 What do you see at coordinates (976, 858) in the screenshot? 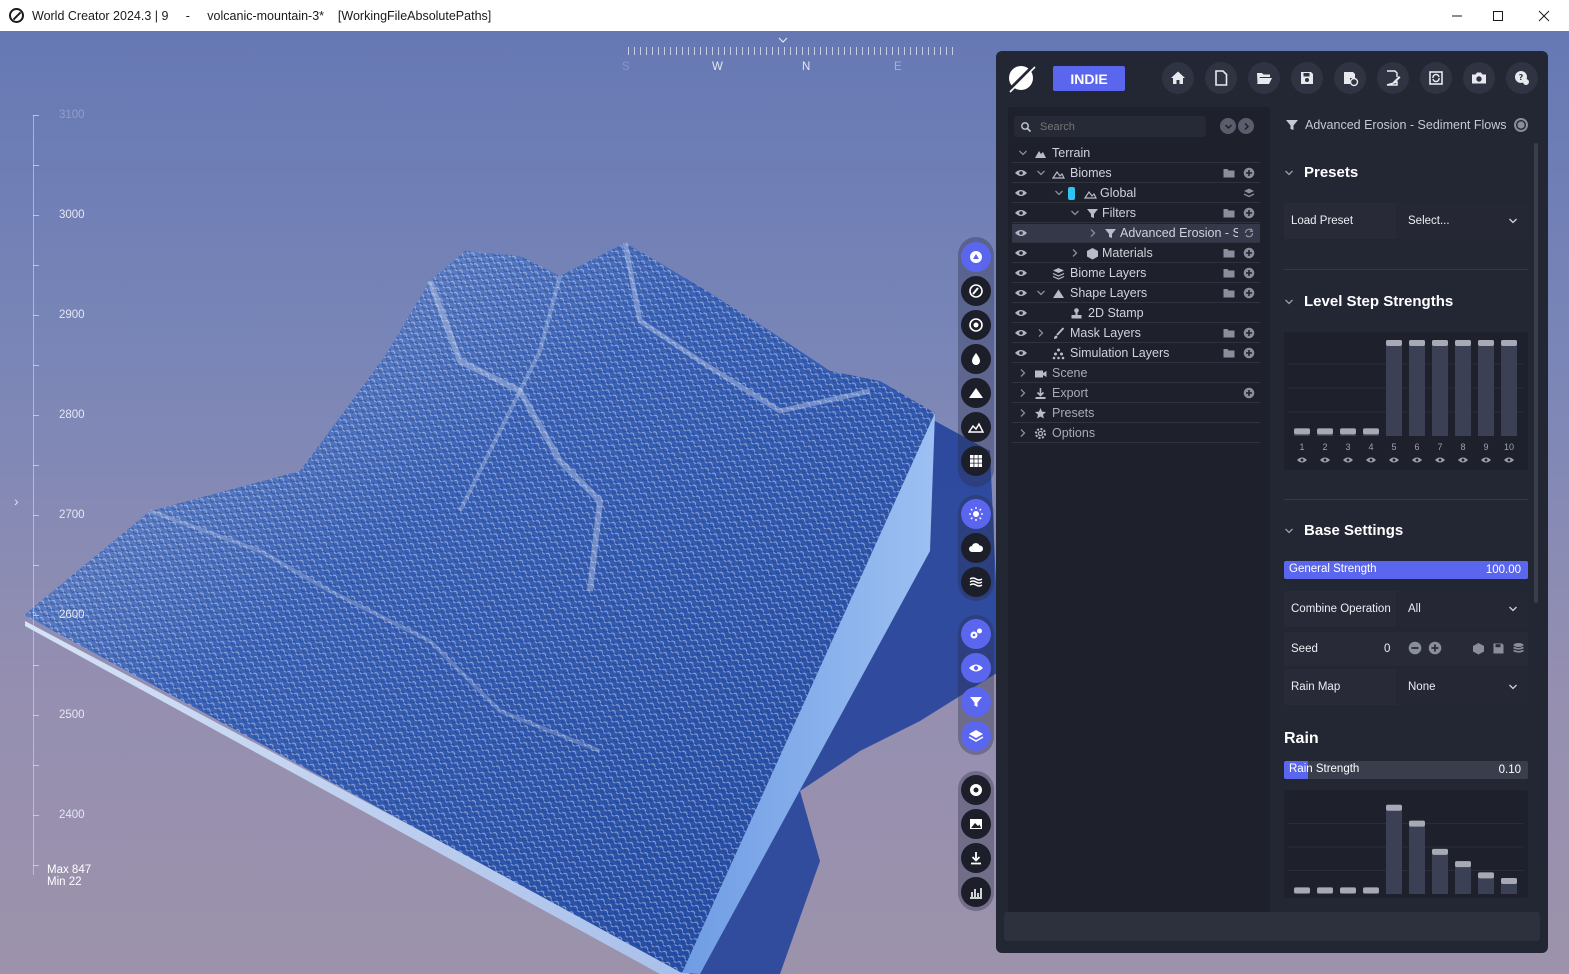
I see `download-button` at bounding box center [976, 858].